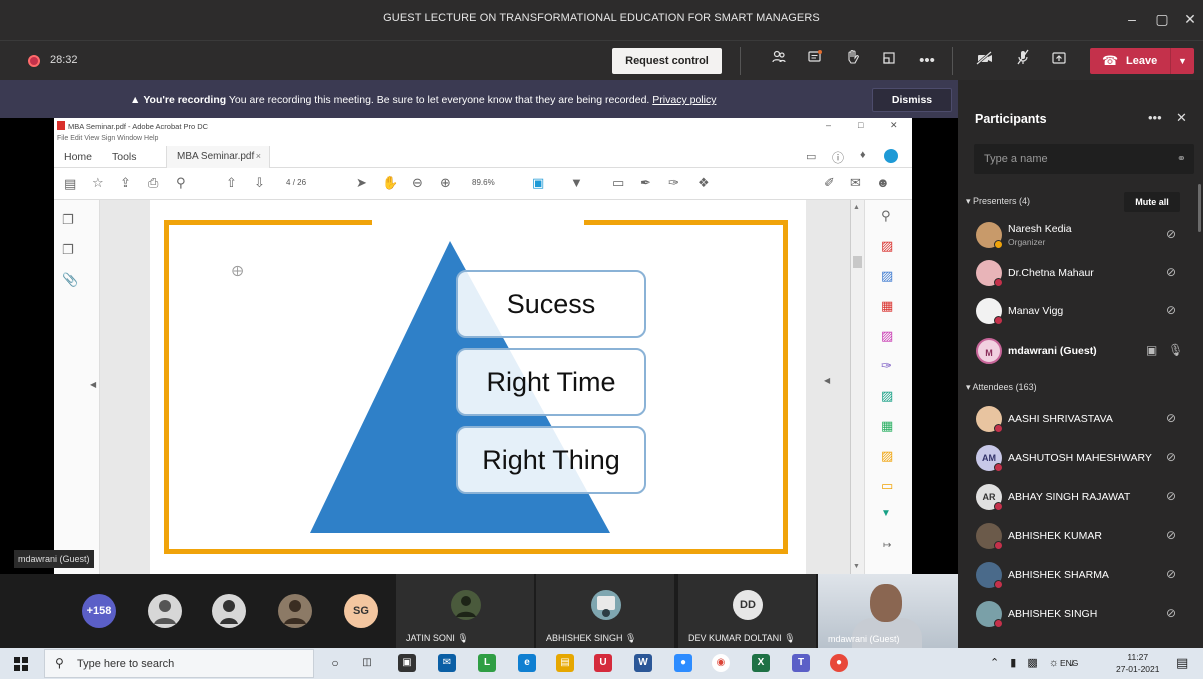 This screenshot has width=1203, height=679. I want to click on chevron-down-icon: ▼, so click(1182, 61).